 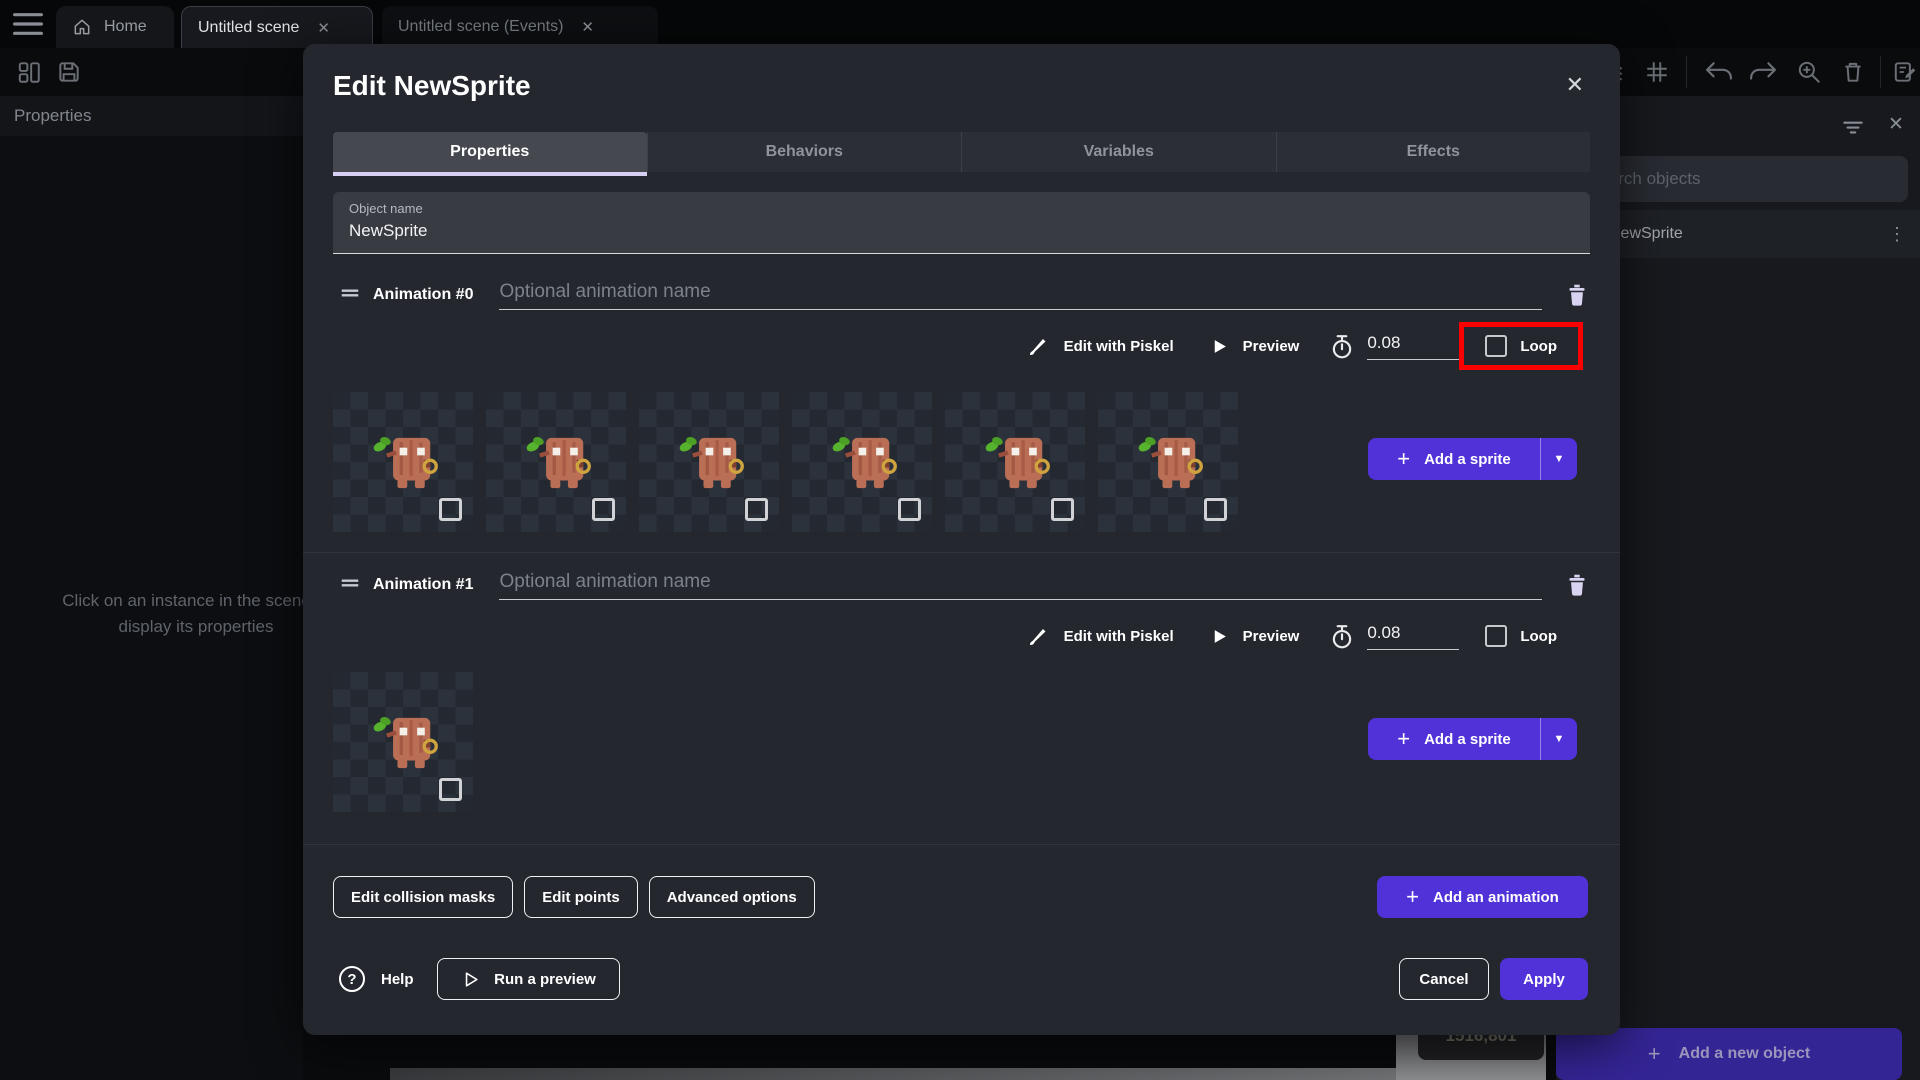 I want to click on kebab-menu-icon: ⋮, so click(x=1897, y=234).